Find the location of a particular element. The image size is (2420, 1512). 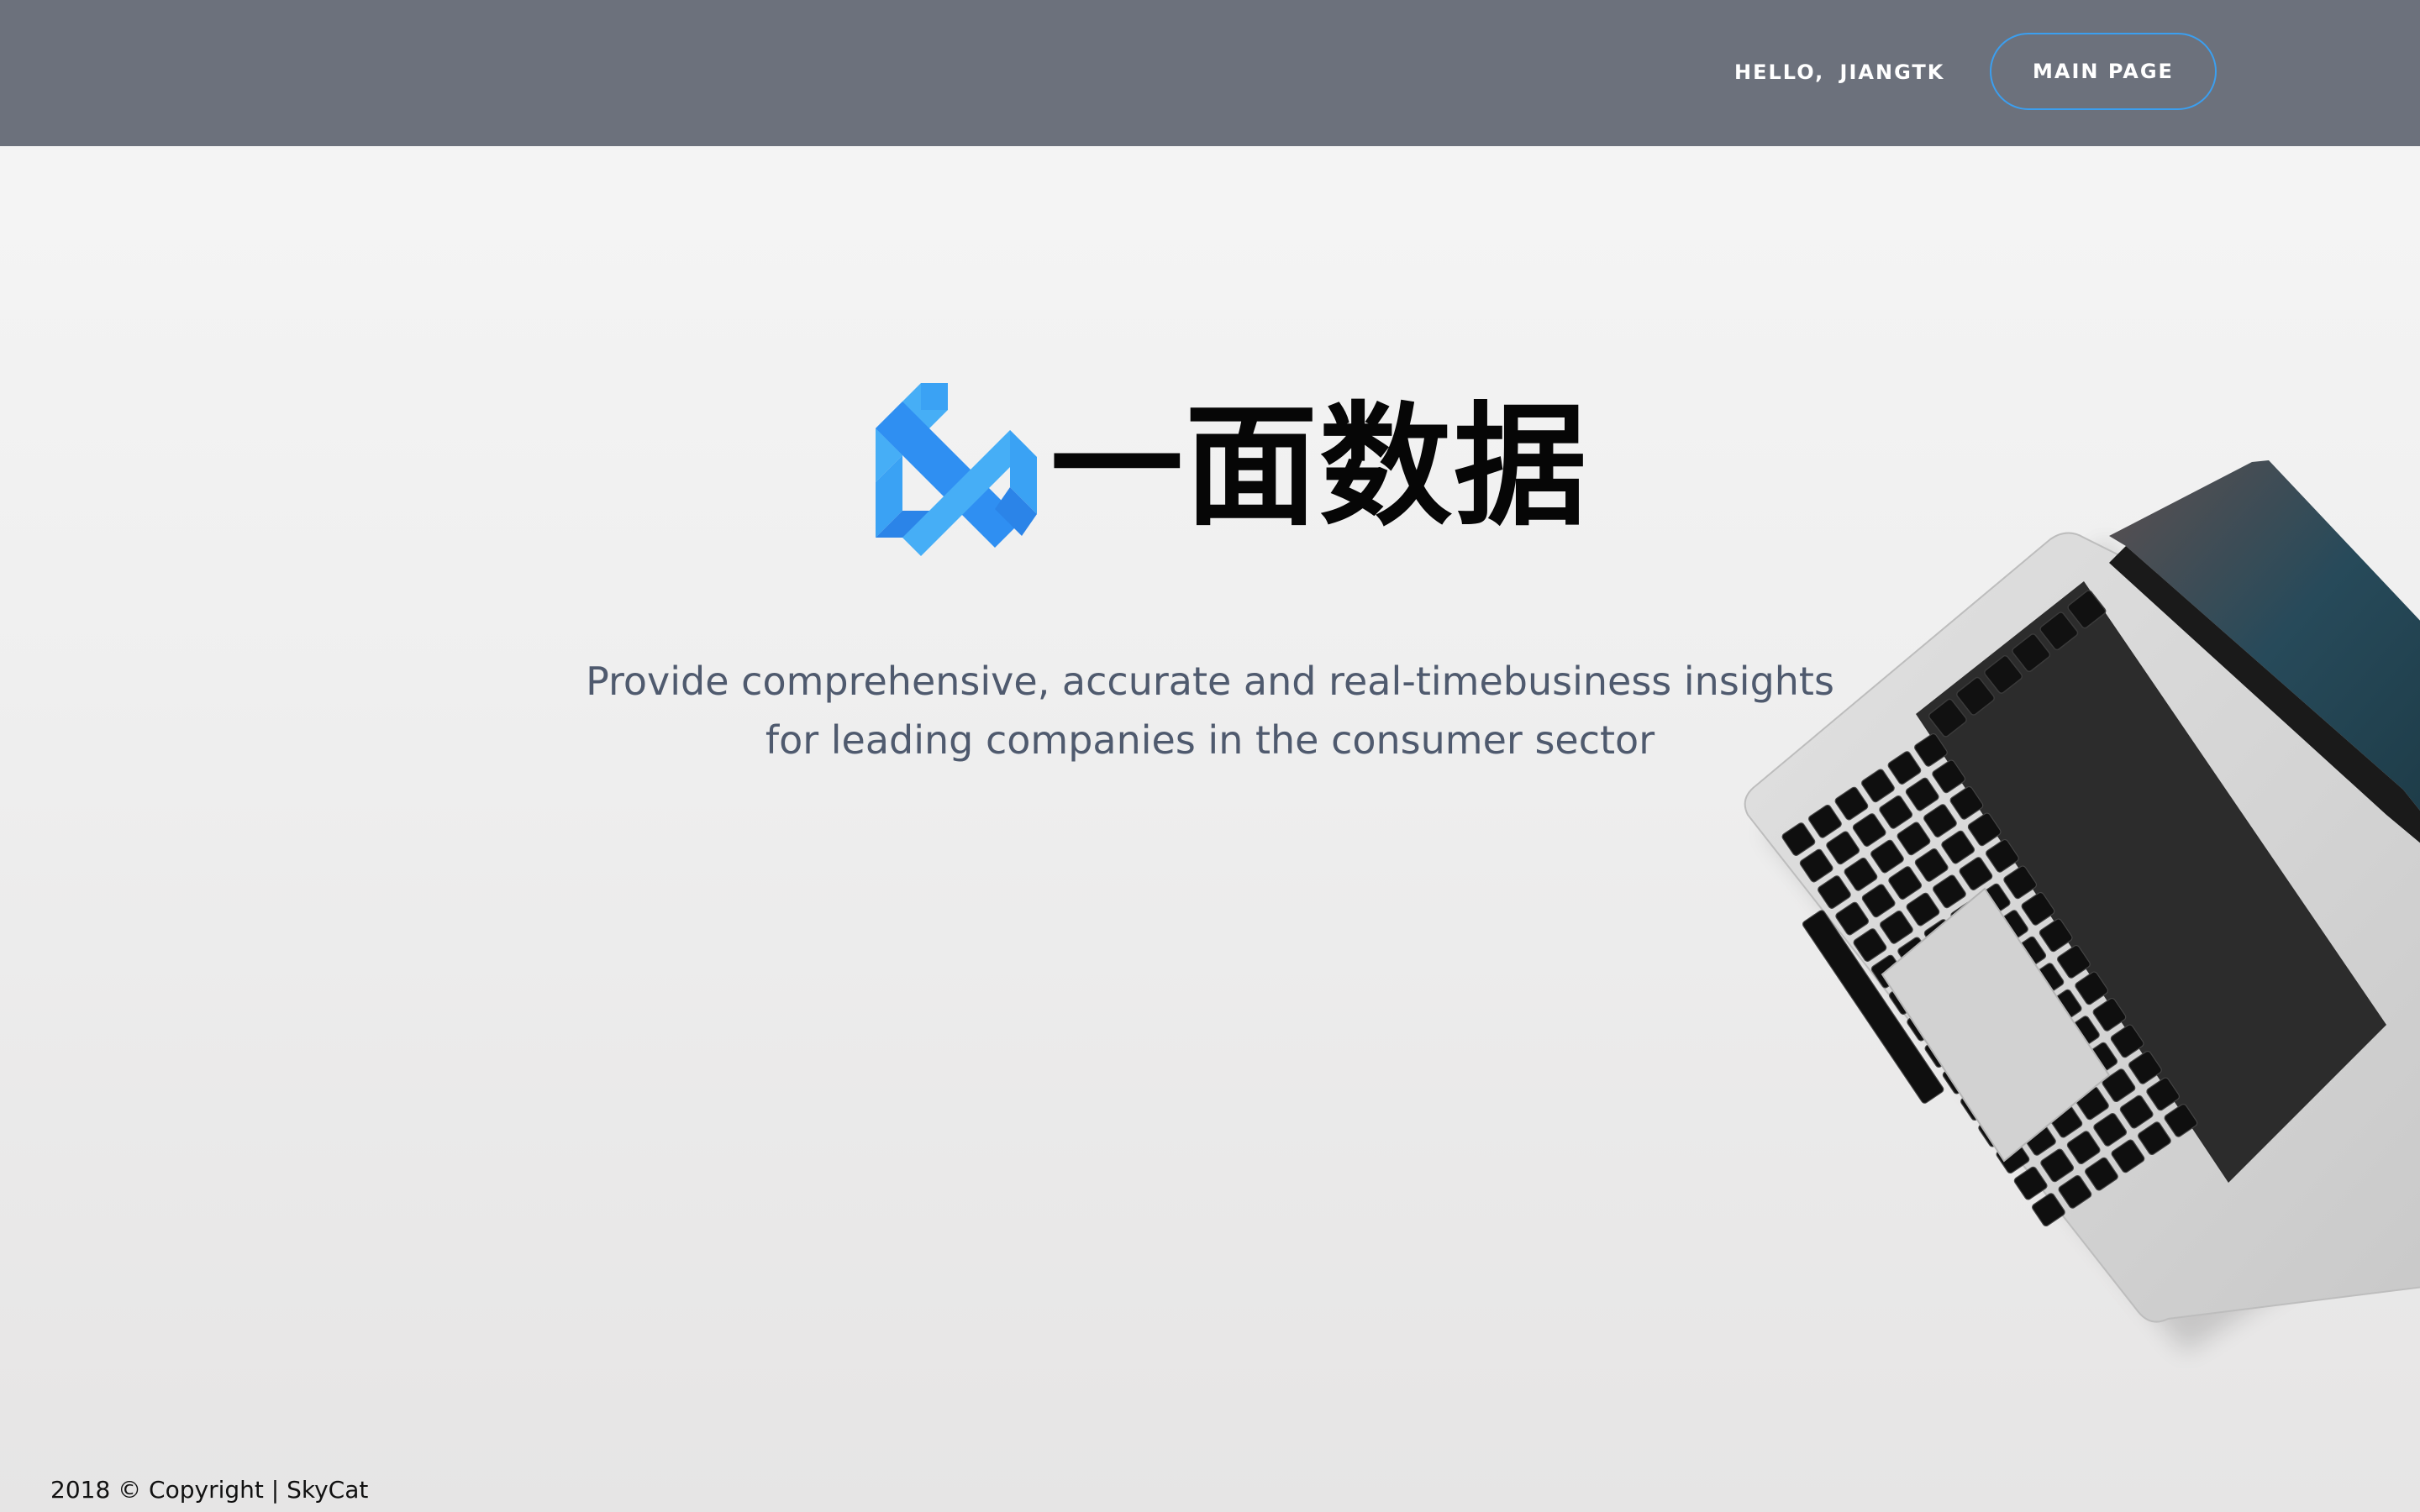

brand-title: 一面数据 is located at coordinates (1319, 467).